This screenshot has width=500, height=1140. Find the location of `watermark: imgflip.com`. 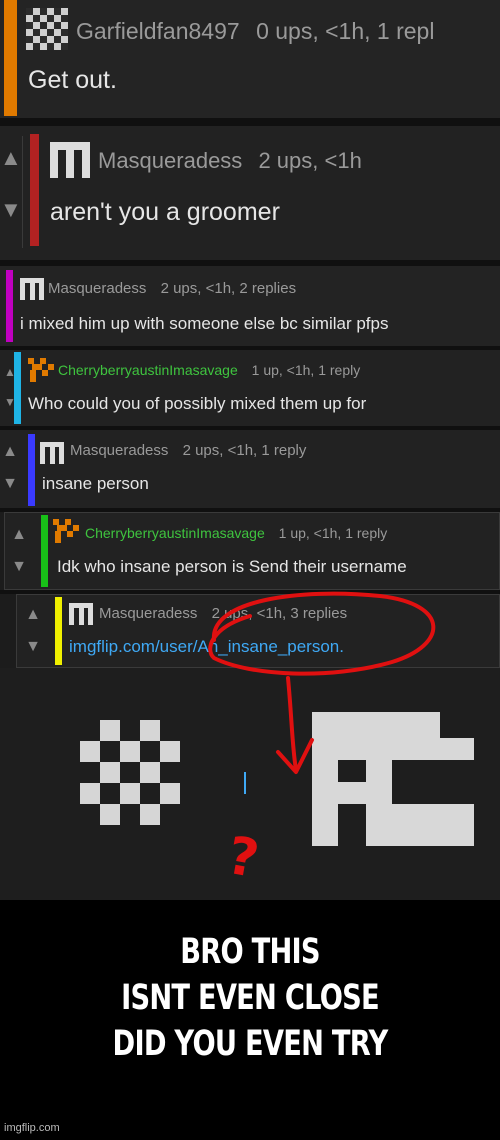

watermark: imgflip.com is located at coordinates (32, 1128).